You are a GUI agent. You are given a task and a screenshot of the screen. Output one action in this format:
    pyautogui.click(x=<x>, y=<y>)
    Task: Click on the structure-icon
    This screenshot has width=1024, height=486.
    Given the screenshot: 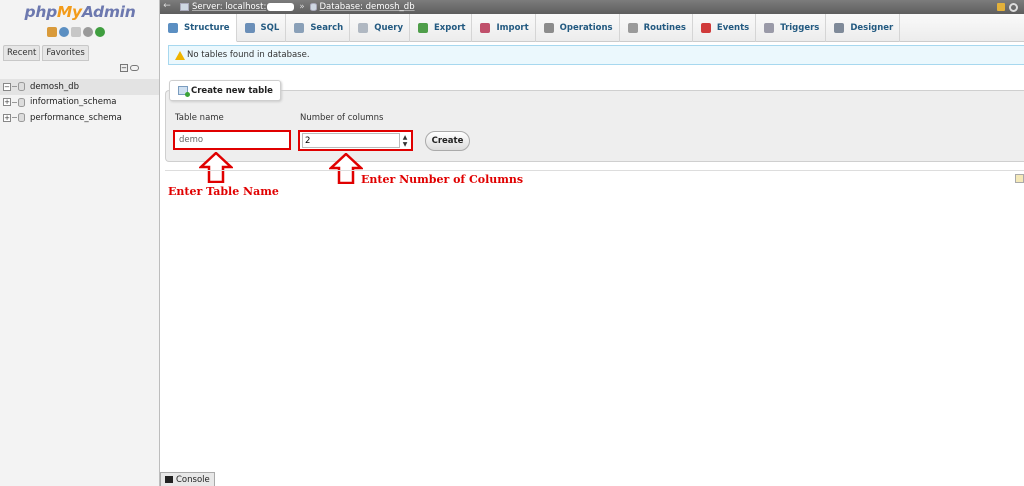 What is the action you would take?
    pyautogui.click(x=173, y=27)
    